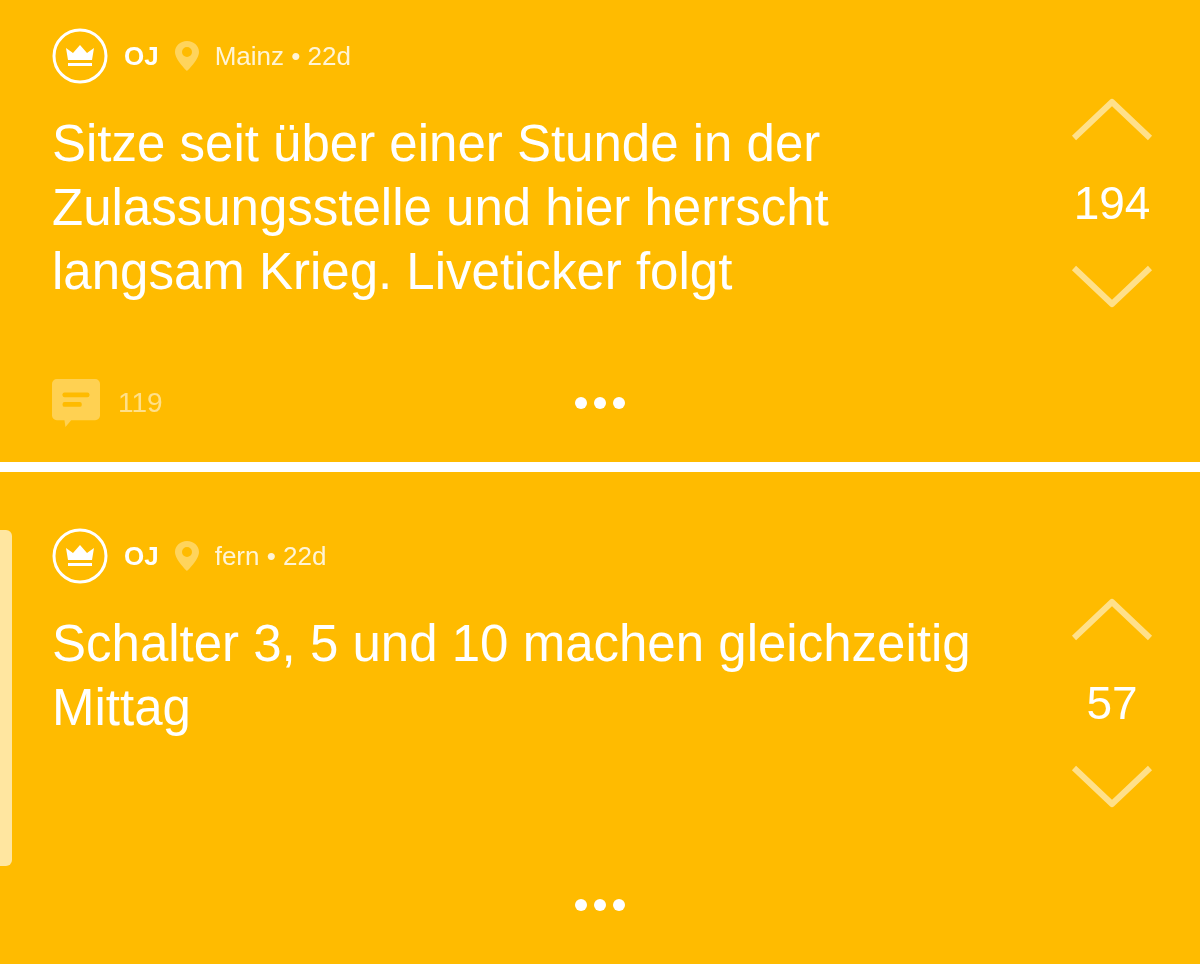  What do you see at coordinates (512, 676) in the screenshot?
I see `post-text: Schalter 3, 5 und 10 machen gleichzeitig Mittag` at bounding box center [512, 676].